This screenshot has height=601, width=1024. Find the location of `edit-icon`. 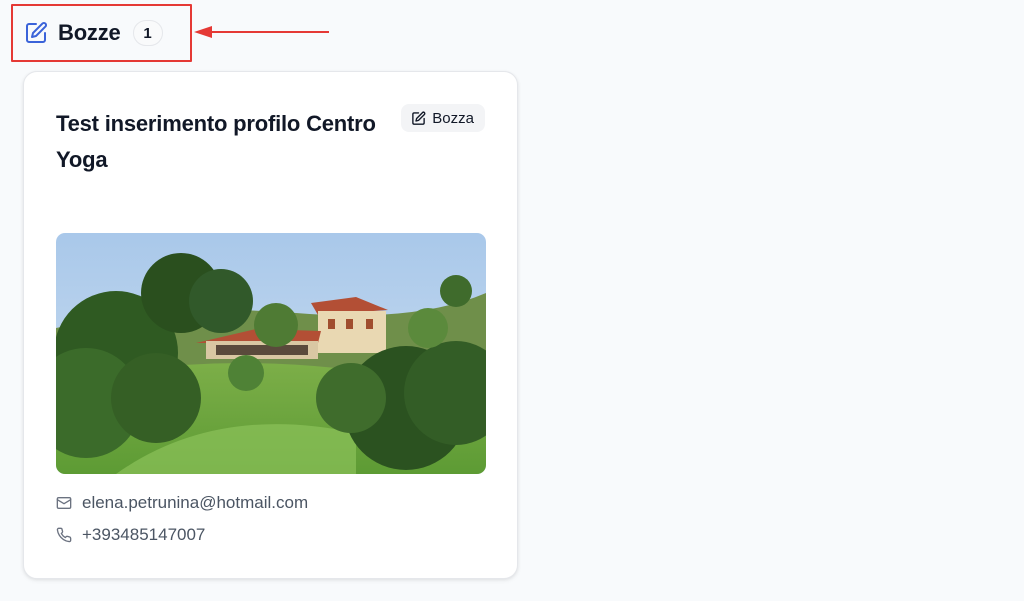

edit-icon is located at coordinates (418, 118).